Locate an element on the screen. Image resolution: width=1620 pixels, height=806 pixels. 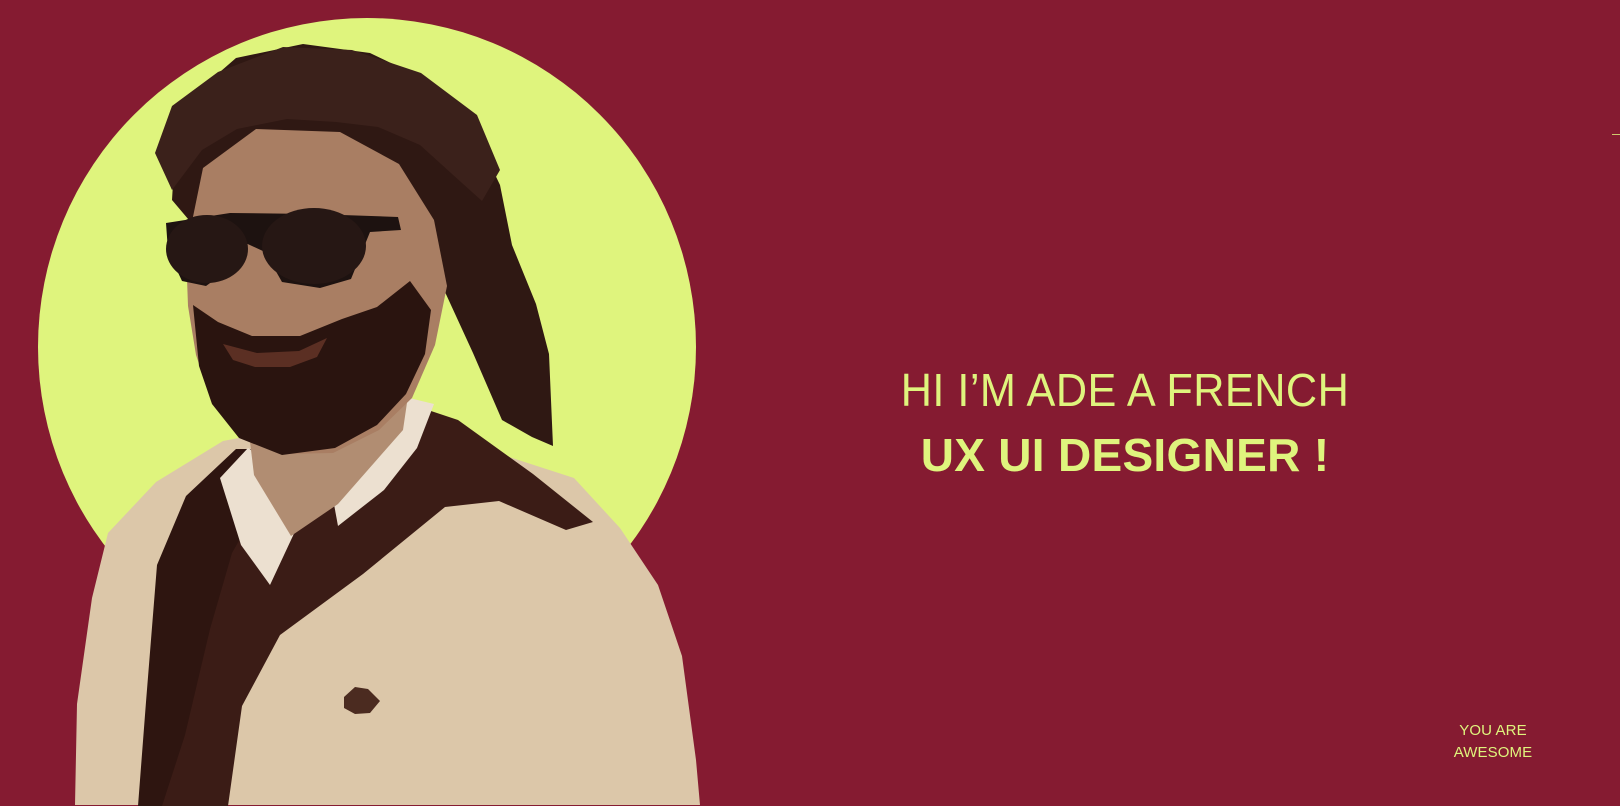
footer-note: YOU ARE AWESOME is located at coordinates (1493, 741).